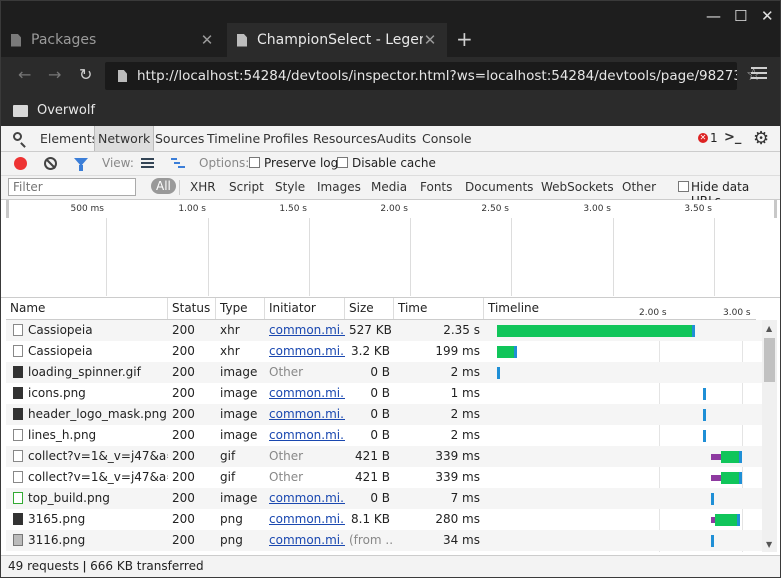 This screenshot has width=781, height=578. I want to click on col-size: Size, so click(369, 308).